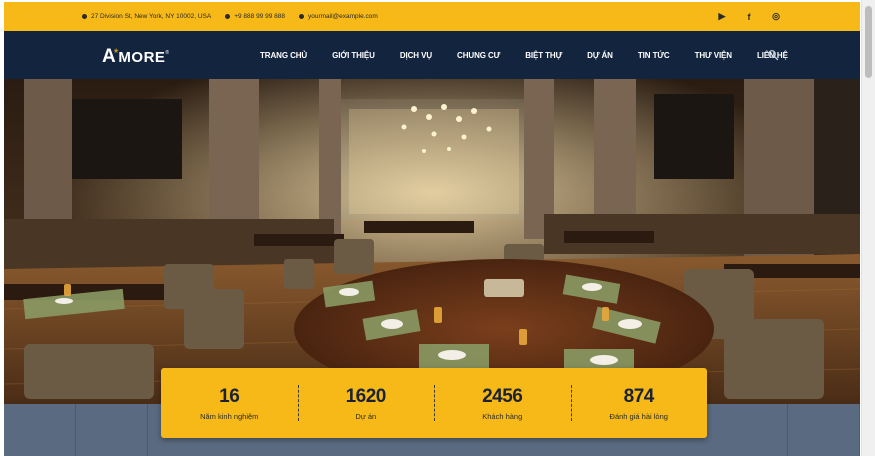 The height and width of the screenshot is (456, 875). Describe the element at coordinates (638, 416) in the screenshot. I see `stat-label: Đánh giá hài lòng` at that location.